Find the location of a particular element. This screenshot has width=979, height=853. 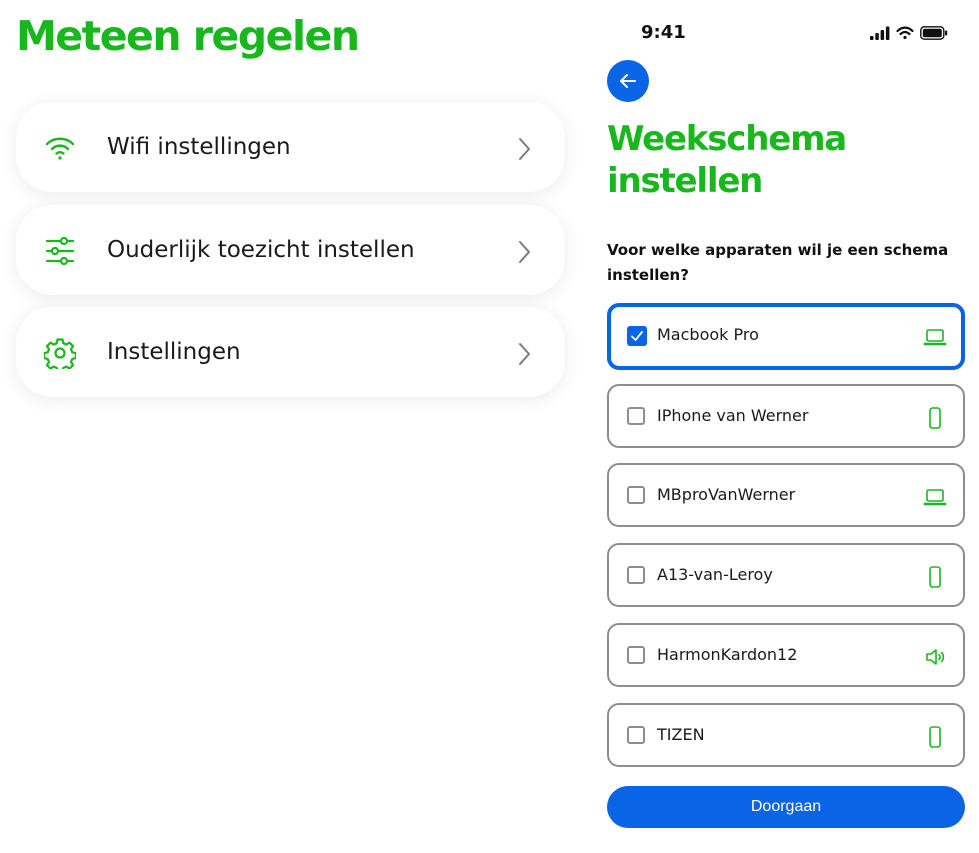

speaker-icon is located at coordinates (935, 657).